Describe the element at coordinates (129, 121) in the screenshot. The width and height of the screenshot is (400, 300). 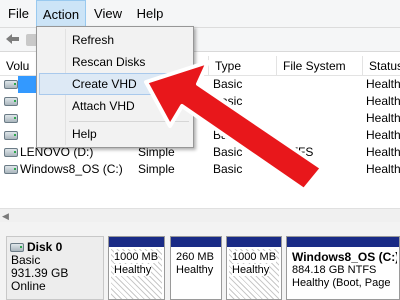
I see `menu-separator` at that location.